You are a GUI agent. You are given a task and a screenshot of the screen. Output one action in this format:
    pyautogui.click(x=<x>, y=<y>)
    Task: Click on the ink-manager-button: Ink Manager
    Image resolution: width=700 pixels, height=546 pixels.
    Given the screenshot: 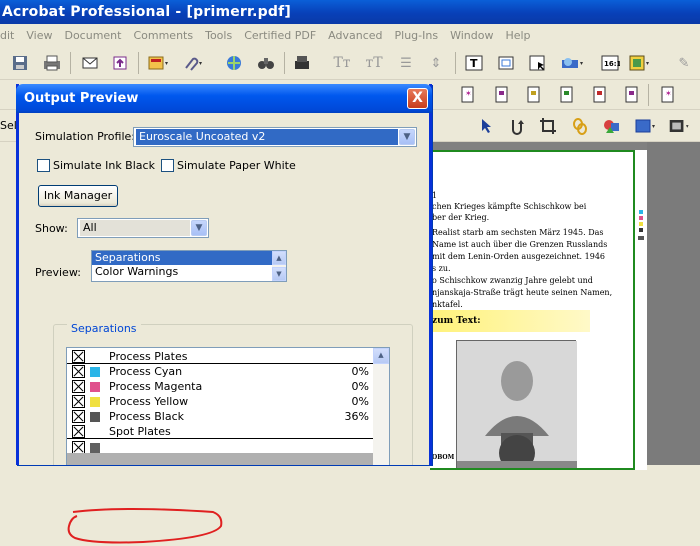 What is the action you would take?
    pyautogui.click(x=78, y=196)
    